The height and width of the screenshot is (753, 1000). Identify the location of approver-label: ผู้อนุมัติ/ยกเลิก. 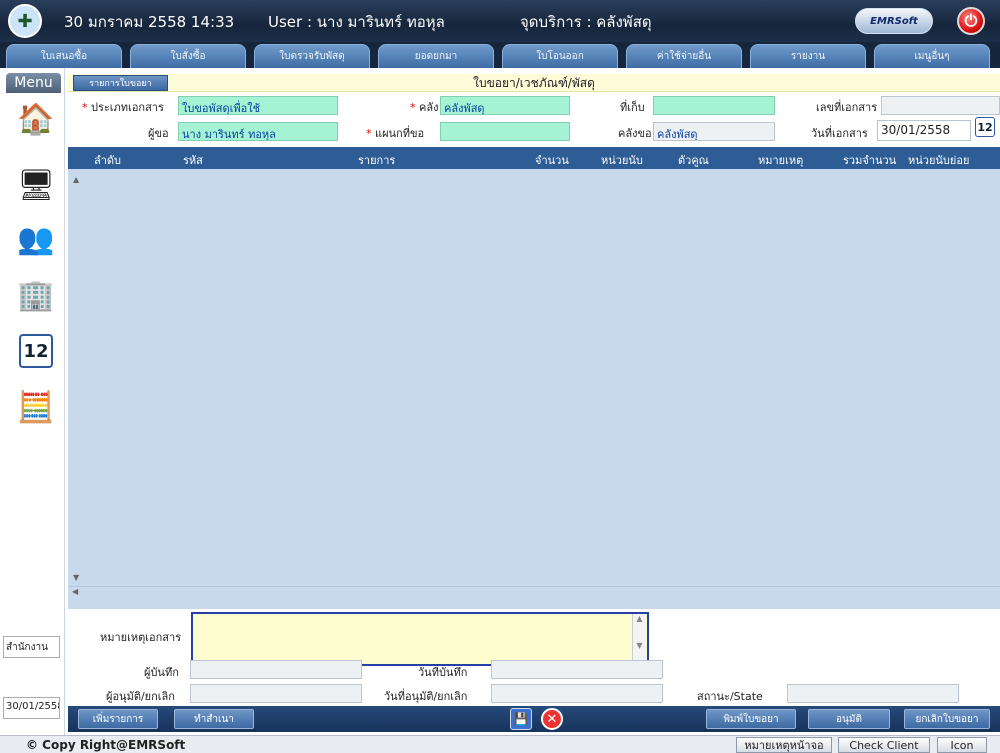
(140, 696).